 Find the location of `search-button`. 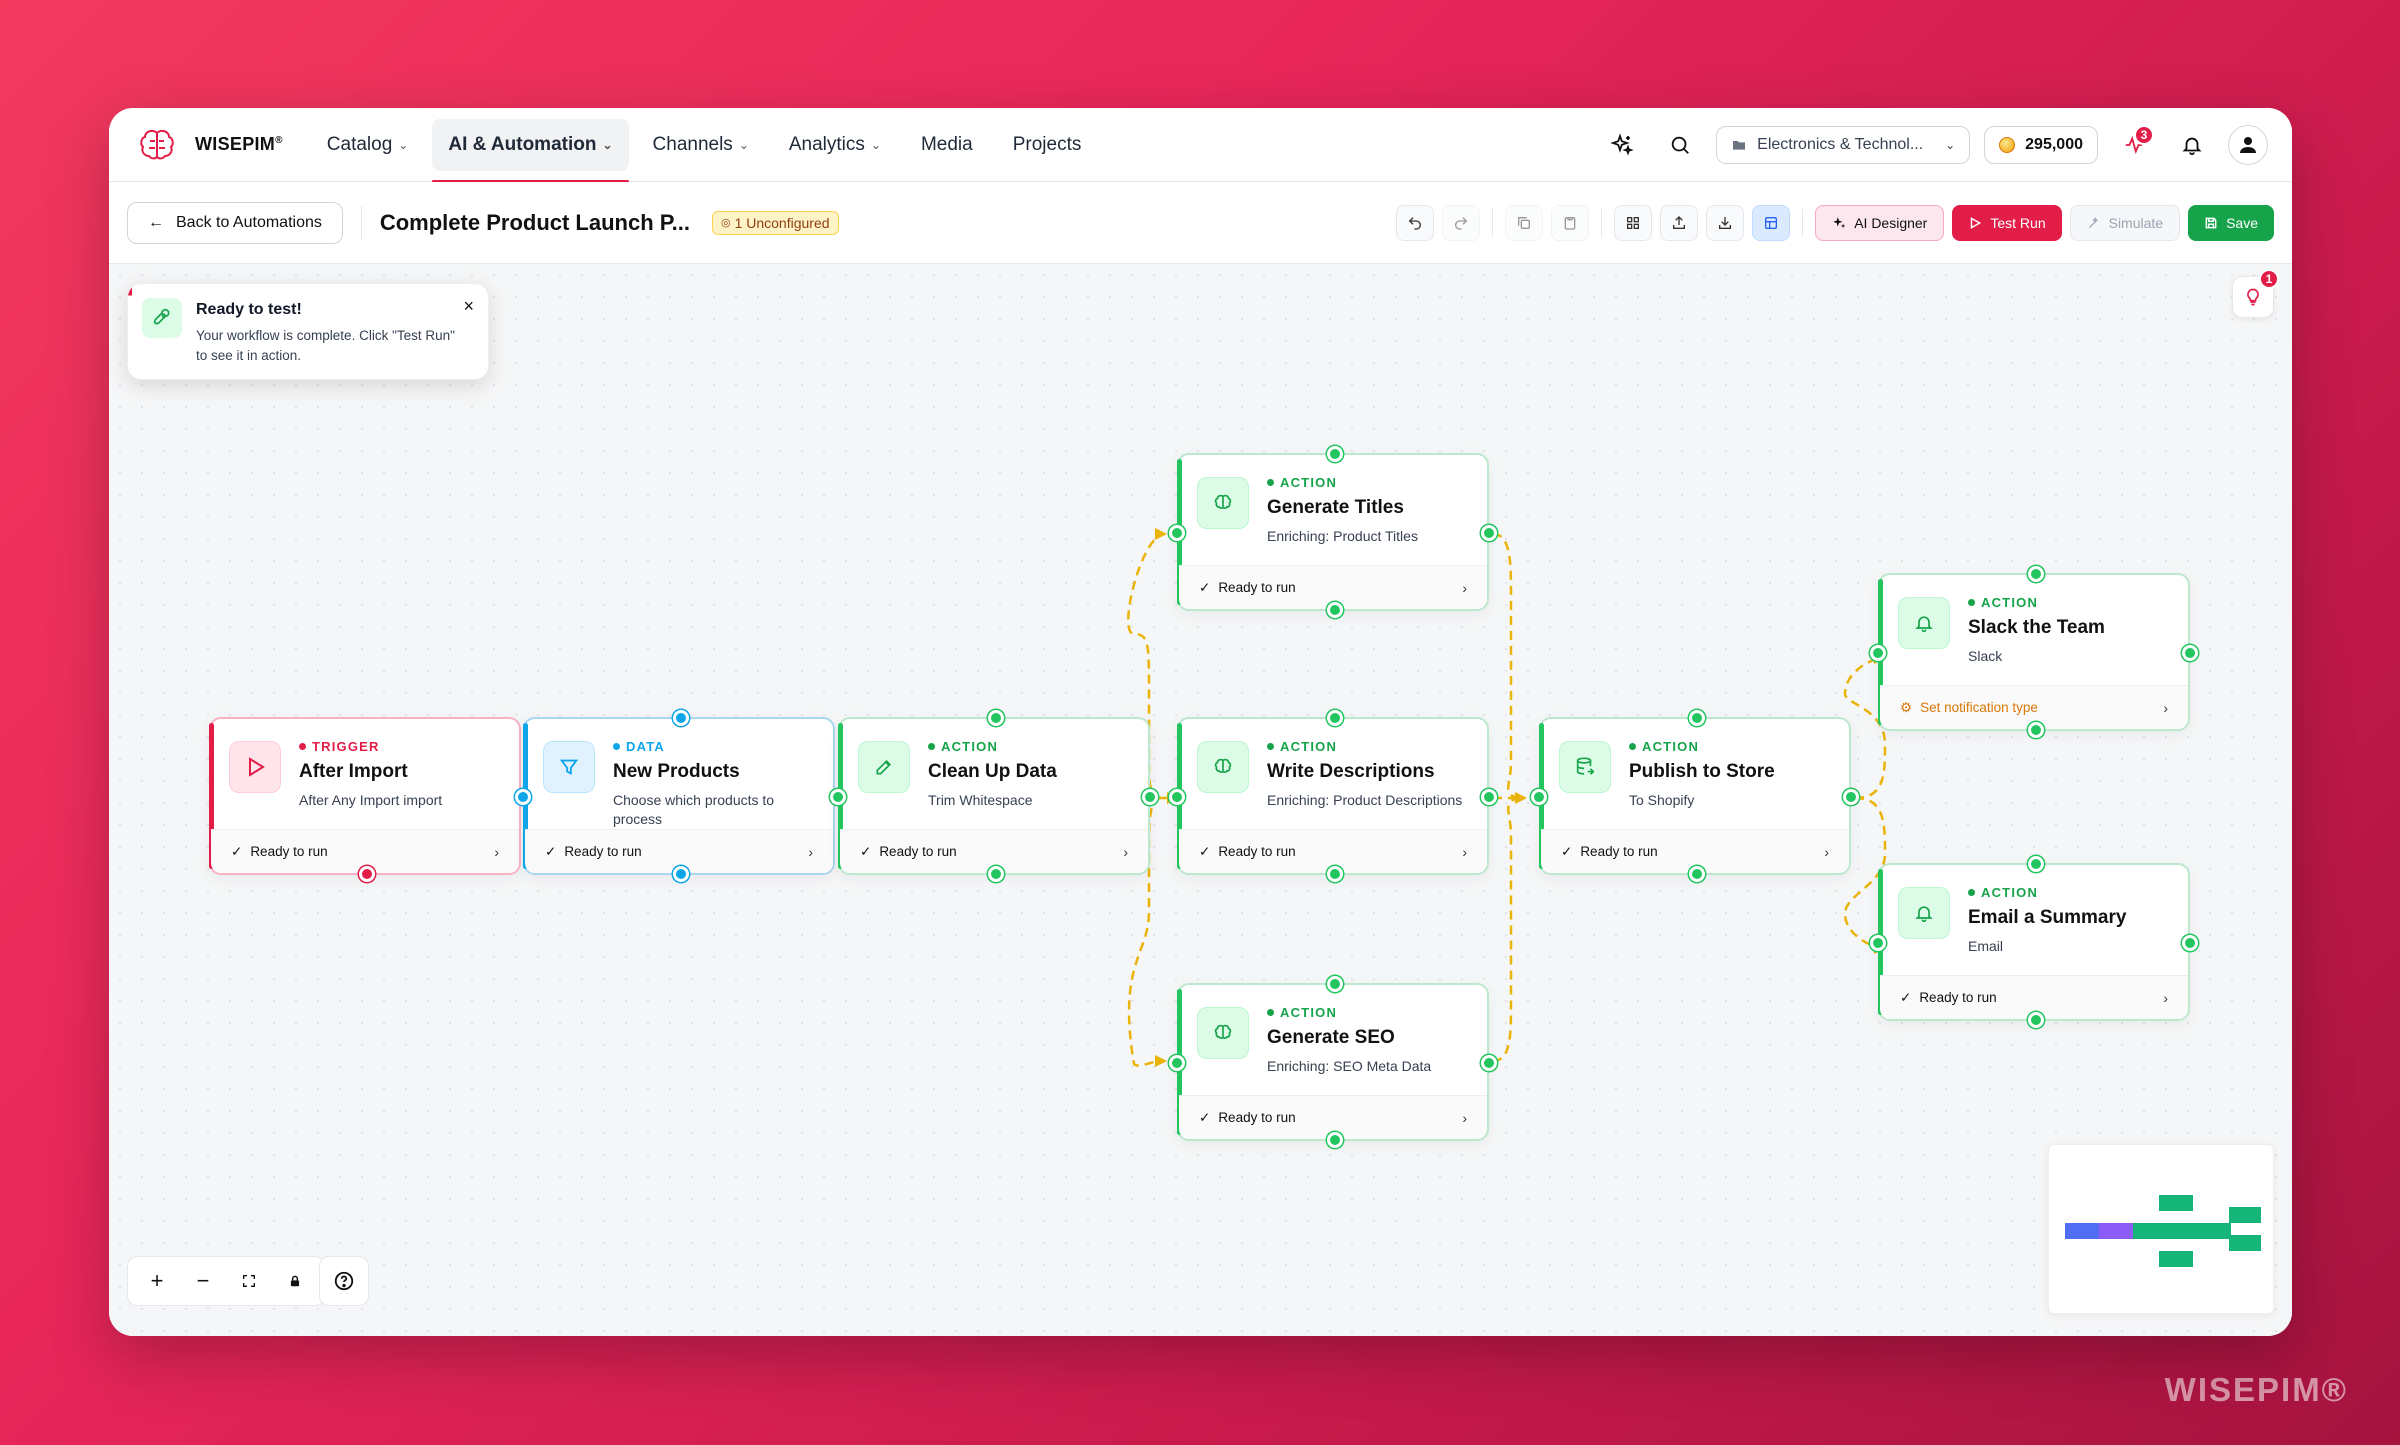

search-button is located at coordinates (1680, 145).